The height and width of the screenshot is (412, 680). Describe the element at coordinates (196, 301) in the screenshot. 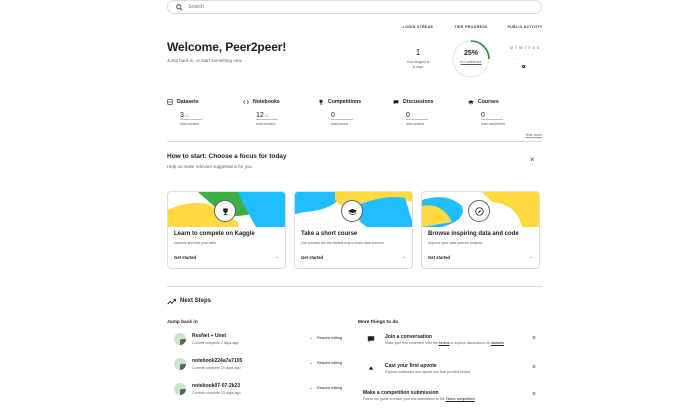

I see `next-steps-title: Next Steps` at that location.